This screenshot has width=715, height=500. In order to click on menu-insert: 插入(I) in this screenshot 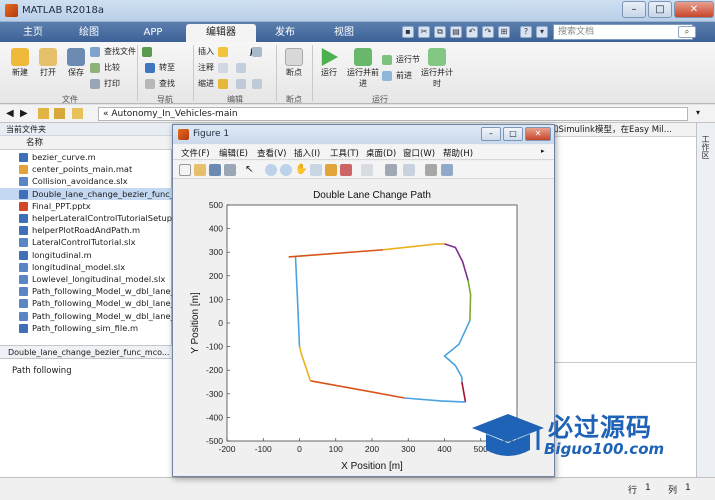, I will do `click(307, 153)`.